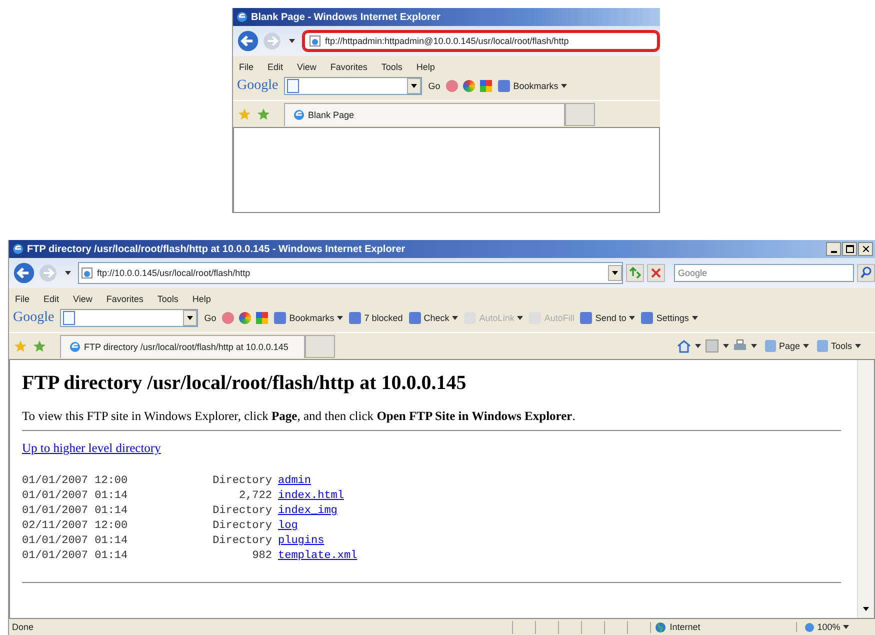 This screenshot has height=635, width=875. Describe the element at coordinates (660, 627) in the screenshot. I see `globe-icon` at that location.